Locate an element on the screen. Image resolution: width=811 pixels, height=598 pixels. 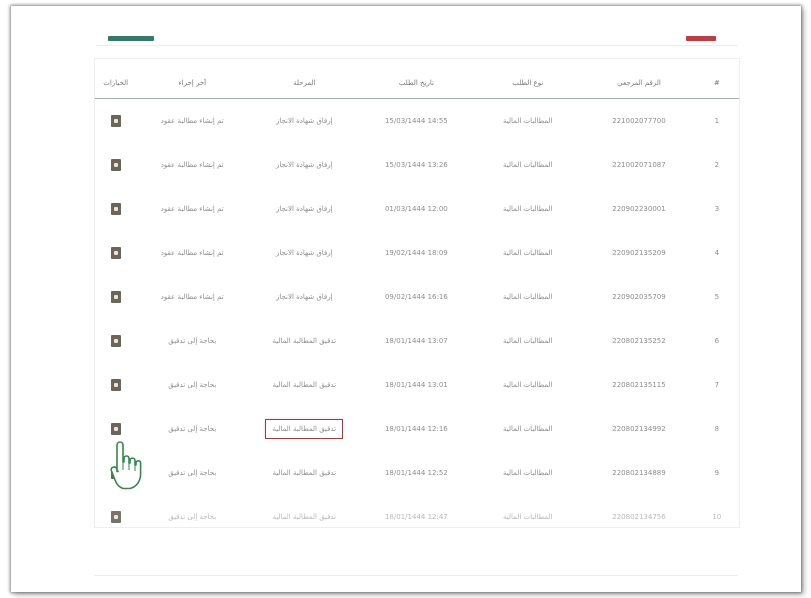
cell-reference-number: 220902135209 is located at coordinates (639, 253).